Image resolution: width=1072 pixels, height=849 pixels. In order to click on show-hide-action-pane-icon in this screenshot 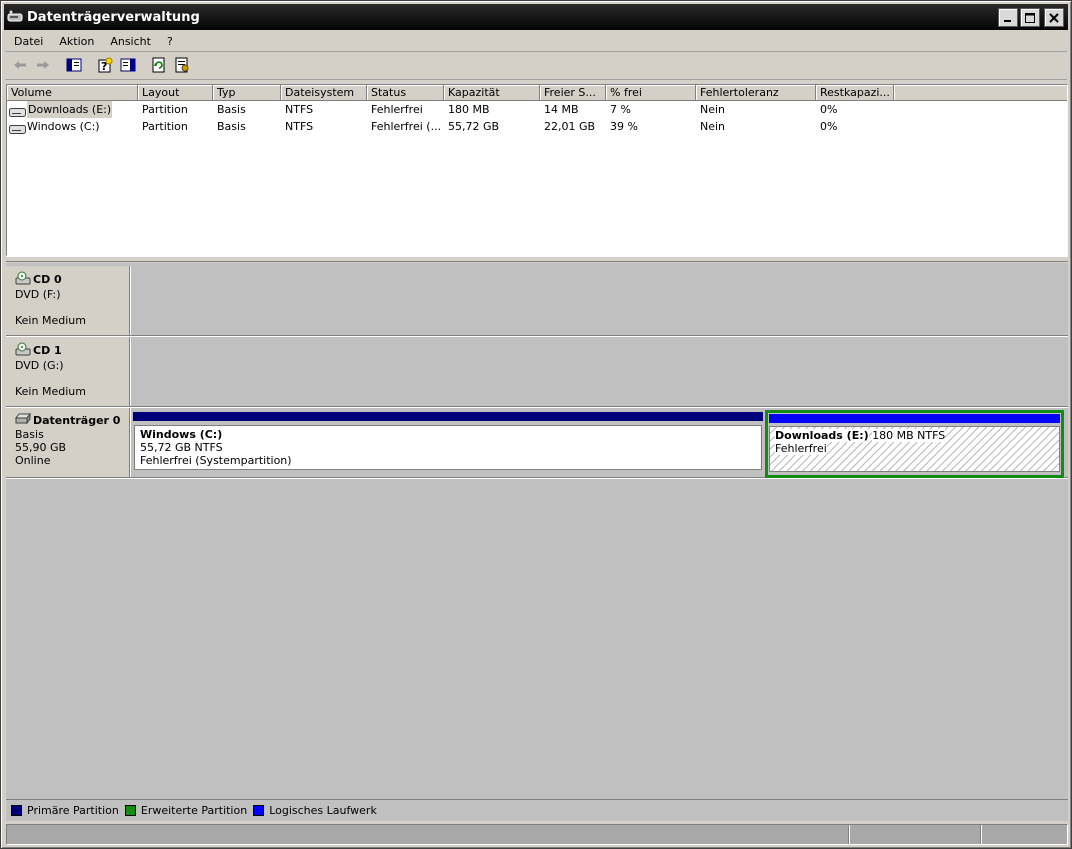, I will do `click(128, 66)`.